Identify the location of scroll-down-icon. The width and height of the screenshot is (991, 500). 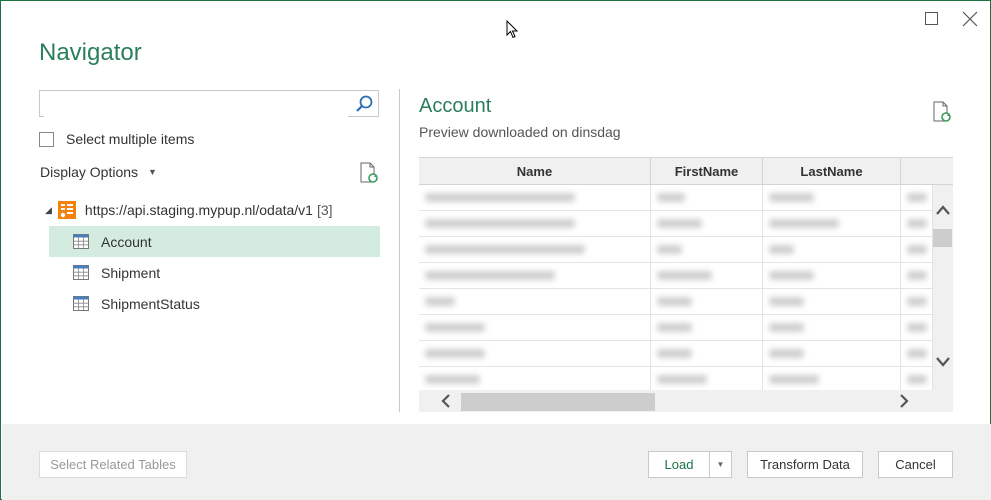
(943, 362).